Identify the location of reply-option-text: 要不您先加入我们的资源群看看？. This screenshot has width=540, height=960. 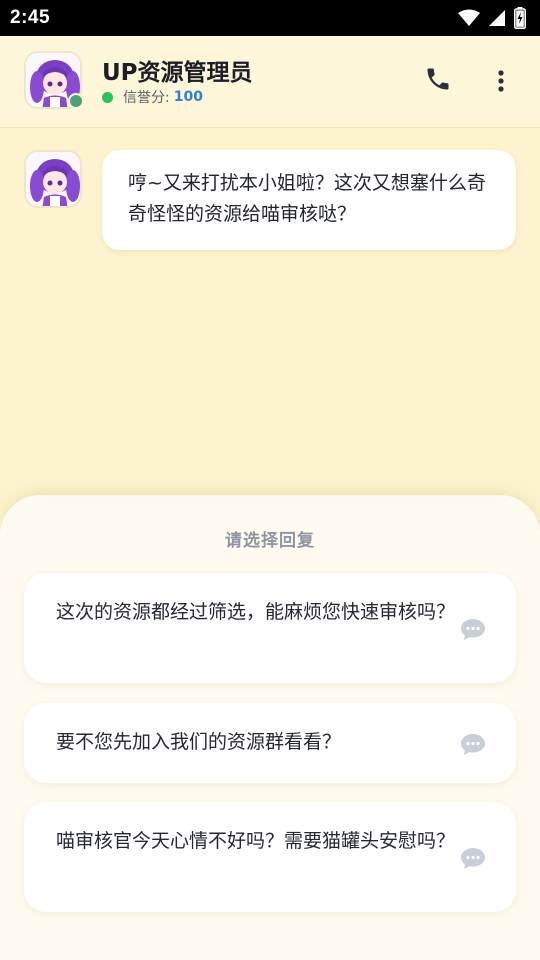
(199, 742).